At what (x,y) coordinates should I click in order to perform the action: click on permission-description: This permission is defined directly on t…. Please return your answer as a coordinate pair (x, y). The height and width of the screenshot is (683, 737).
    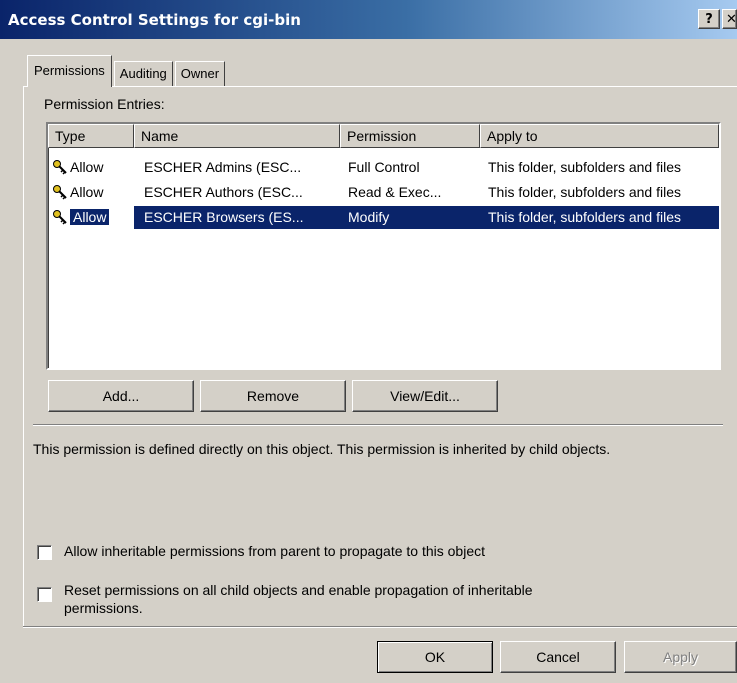
    Looking at the image, I should click on (322, 449).